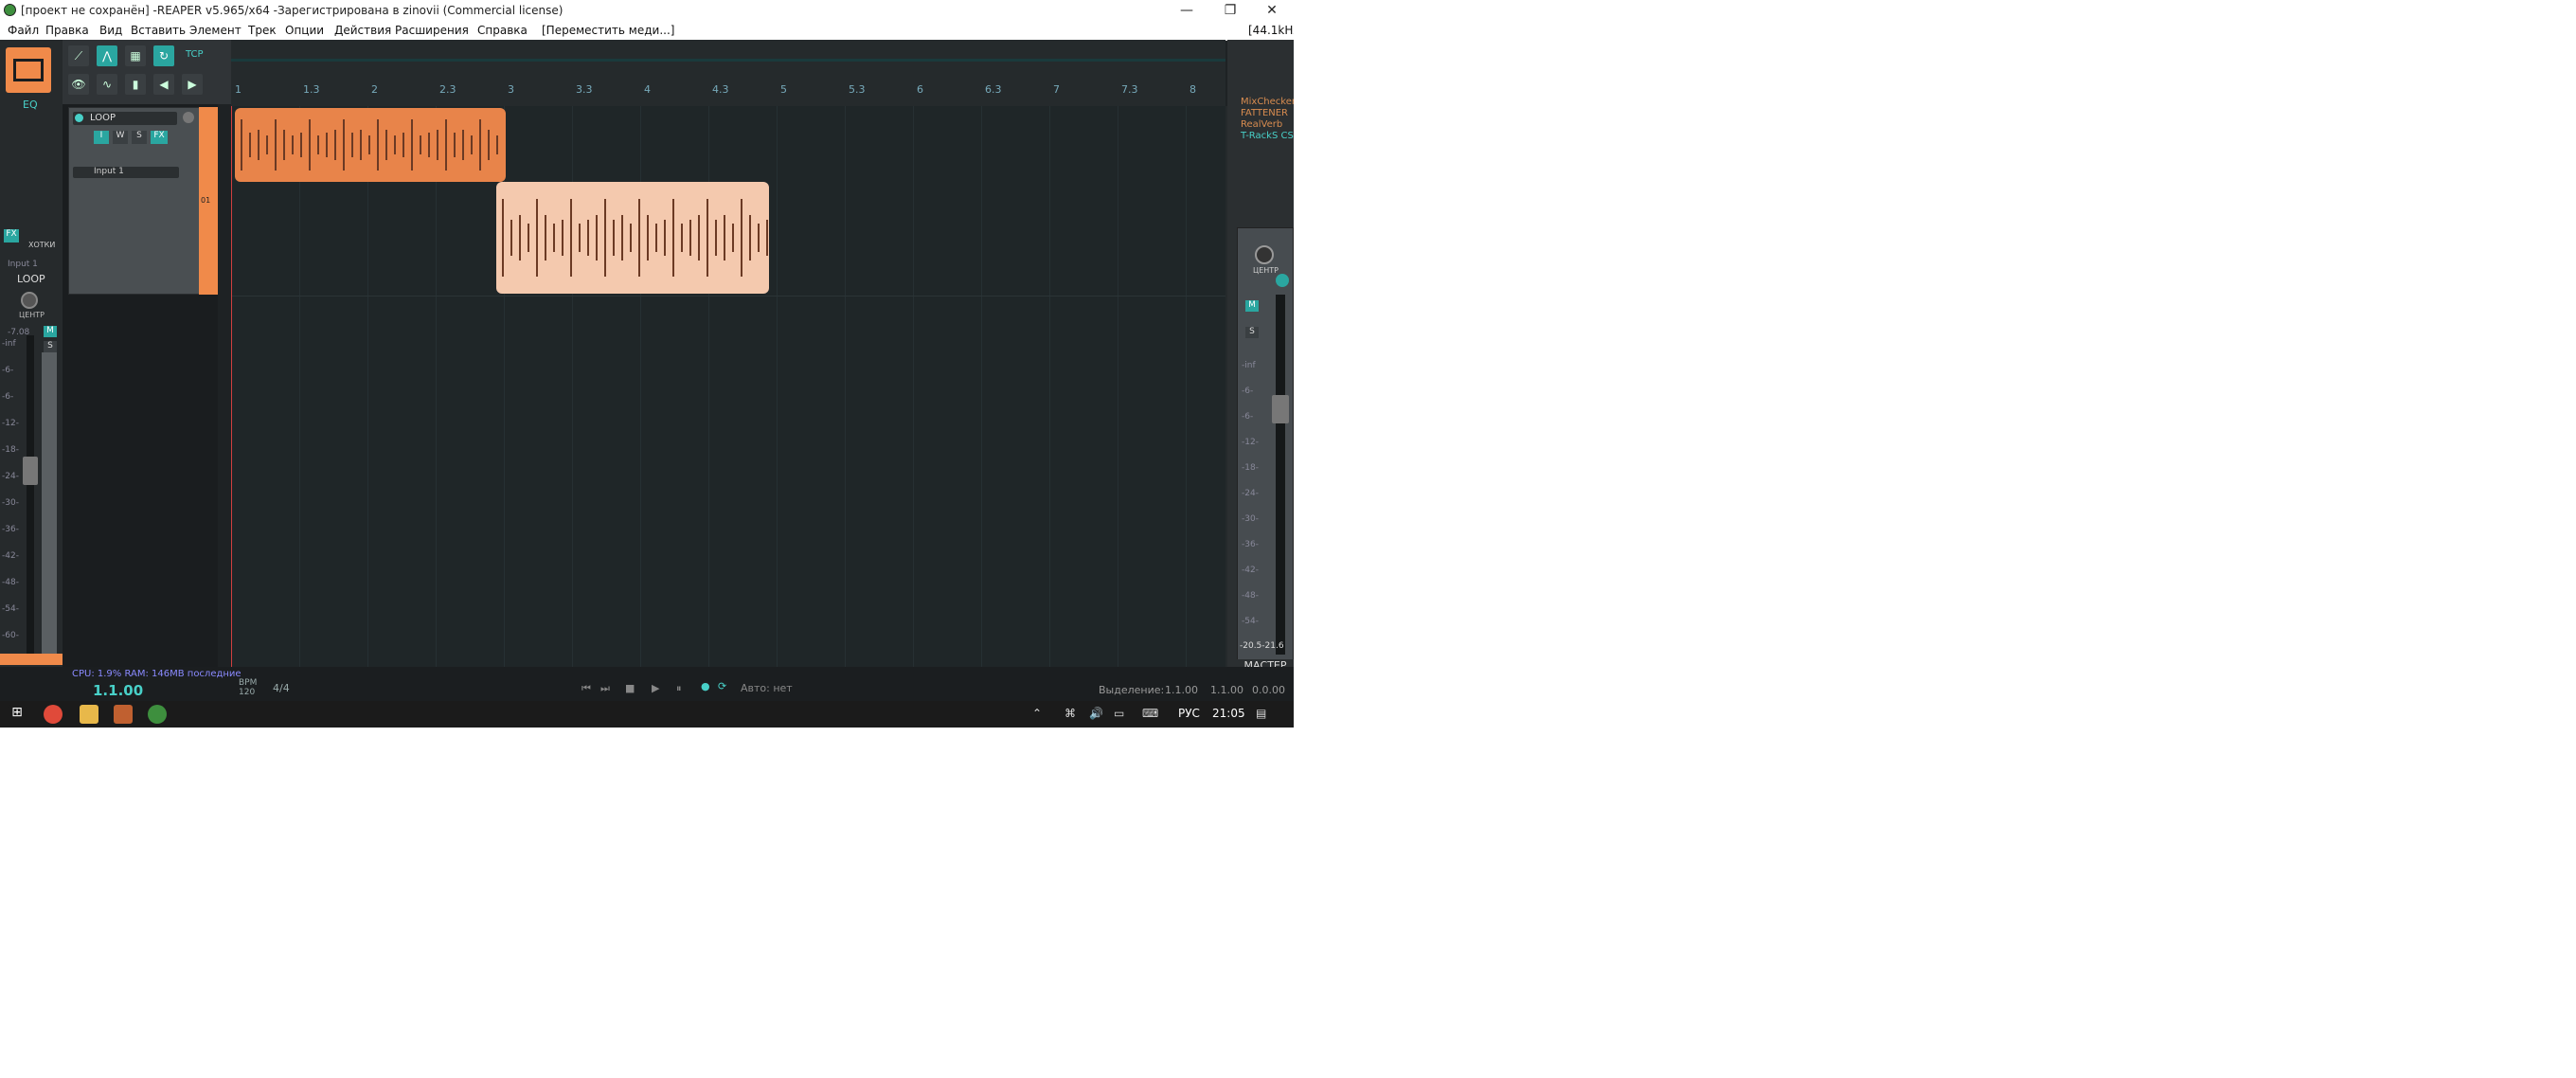  What do you see at coordinates (728, 73) in the screenshot?
I see `timeline-ruler: 1 1.3 2 2.3 3 3.3 4 4.3 5 5.3 6 6.3 7 7.3 8` at bounding box center [728, 73].